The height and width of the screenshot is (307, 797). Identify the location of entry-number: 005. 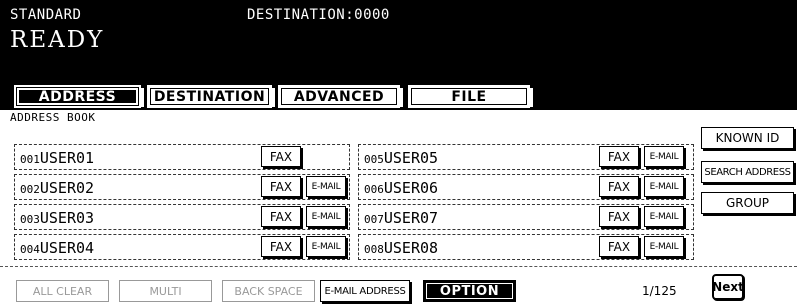
(374, 159).